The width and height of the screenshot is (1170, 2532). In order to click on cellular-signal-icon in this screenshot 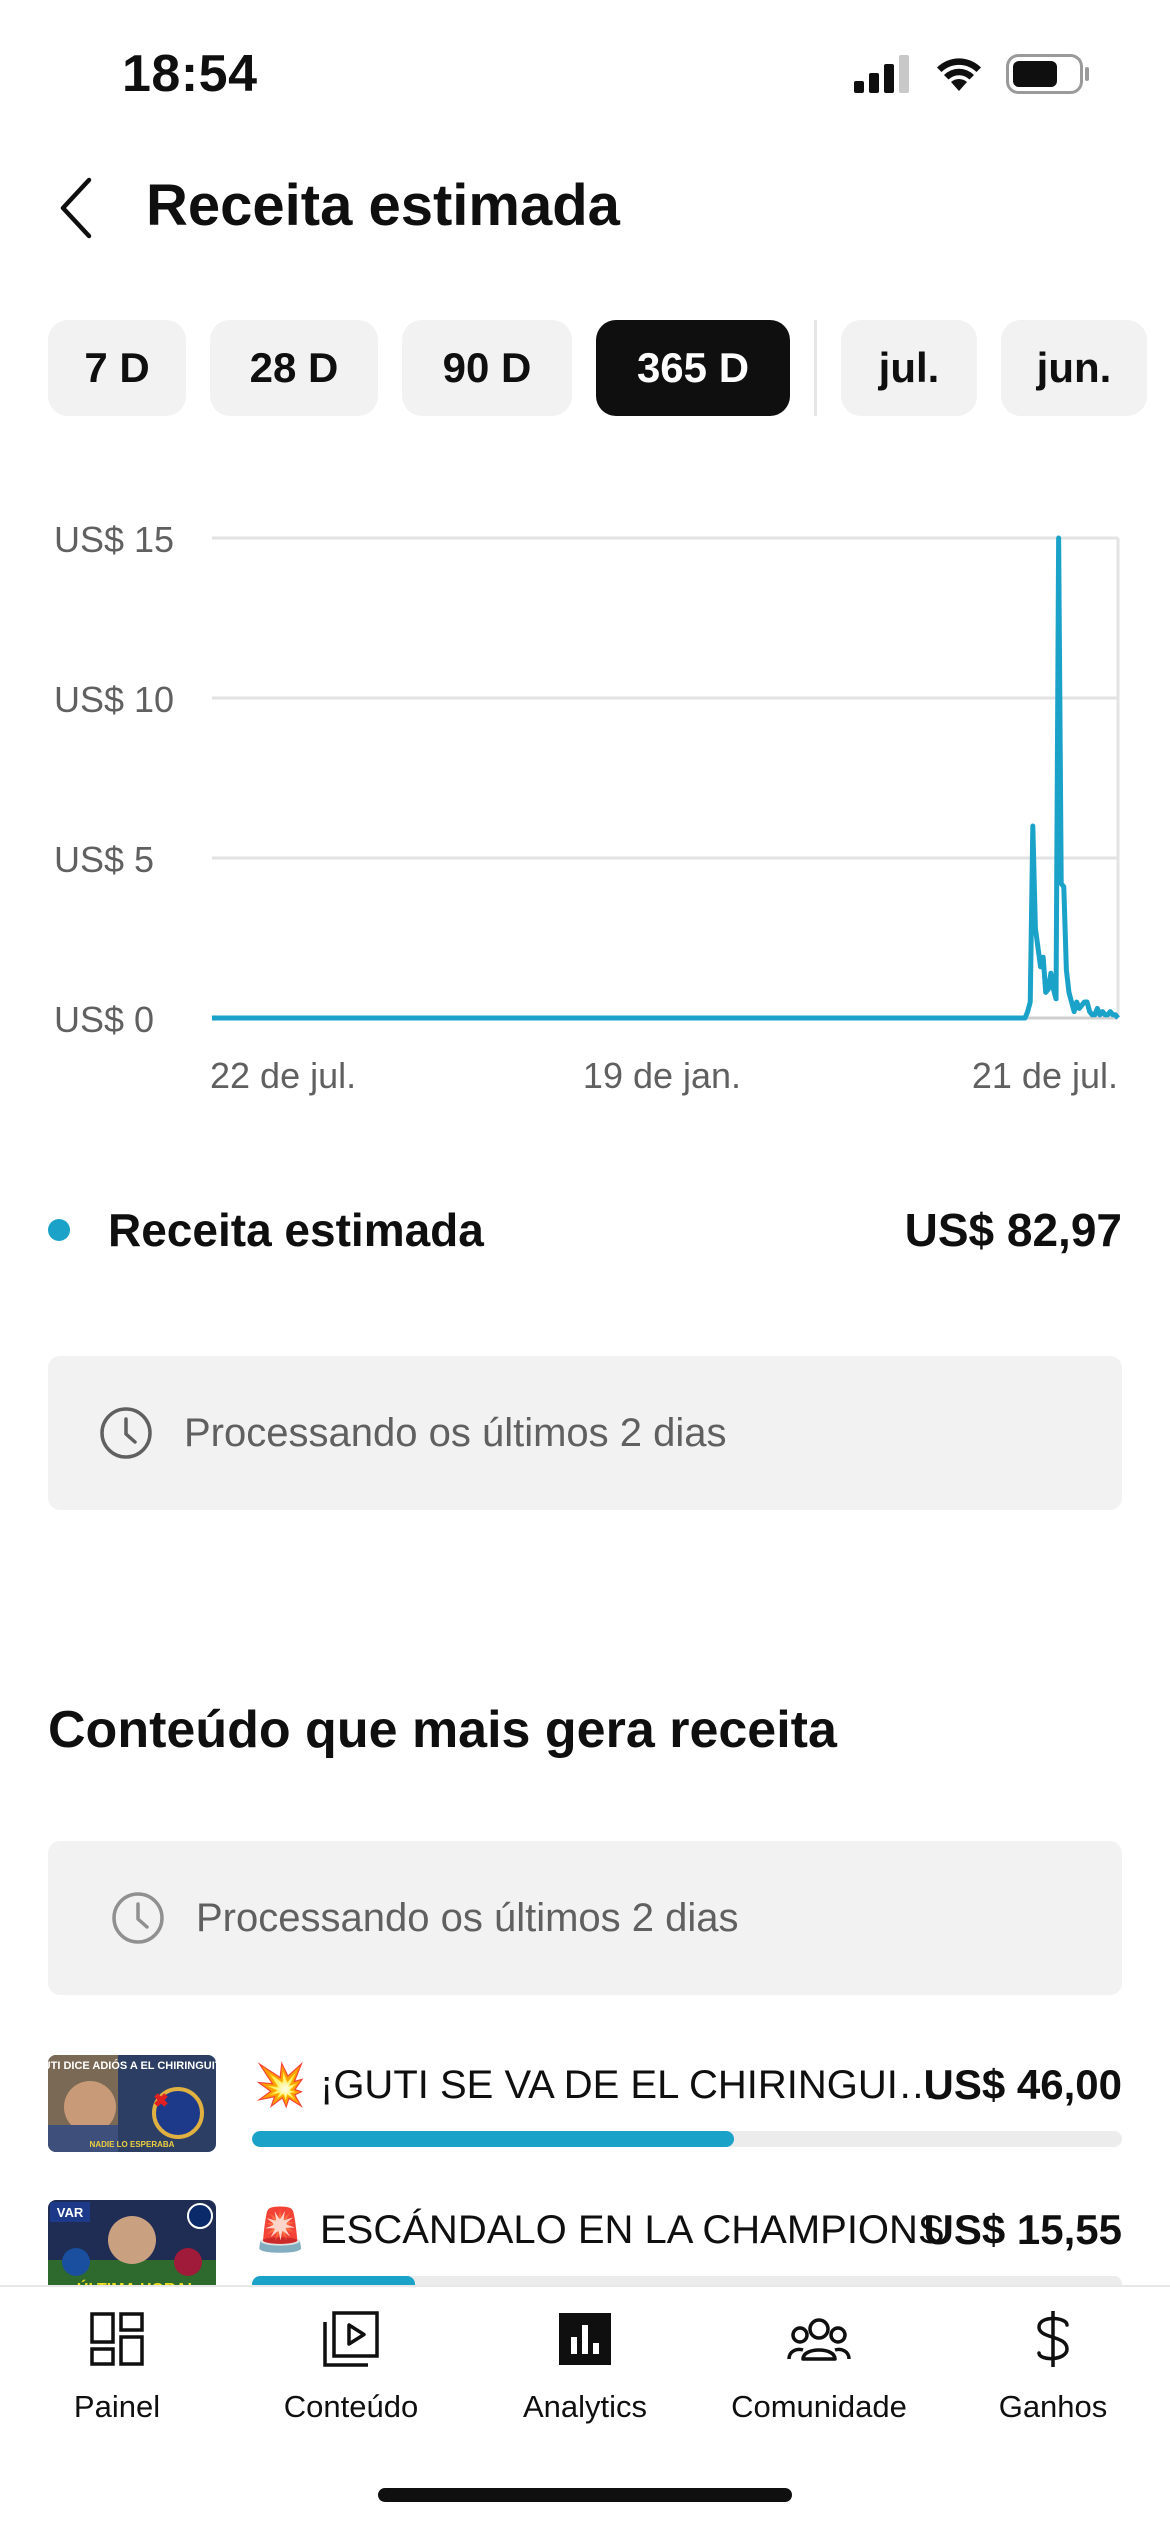, I will do `click(881, 74)`.